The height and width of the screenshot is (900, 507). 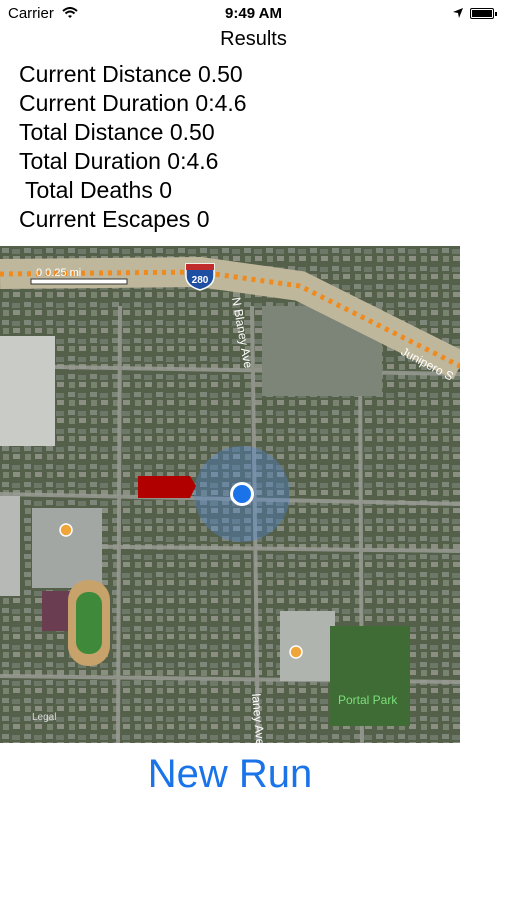 I want to click on red-flag-marker, so click(x=167, y=487).